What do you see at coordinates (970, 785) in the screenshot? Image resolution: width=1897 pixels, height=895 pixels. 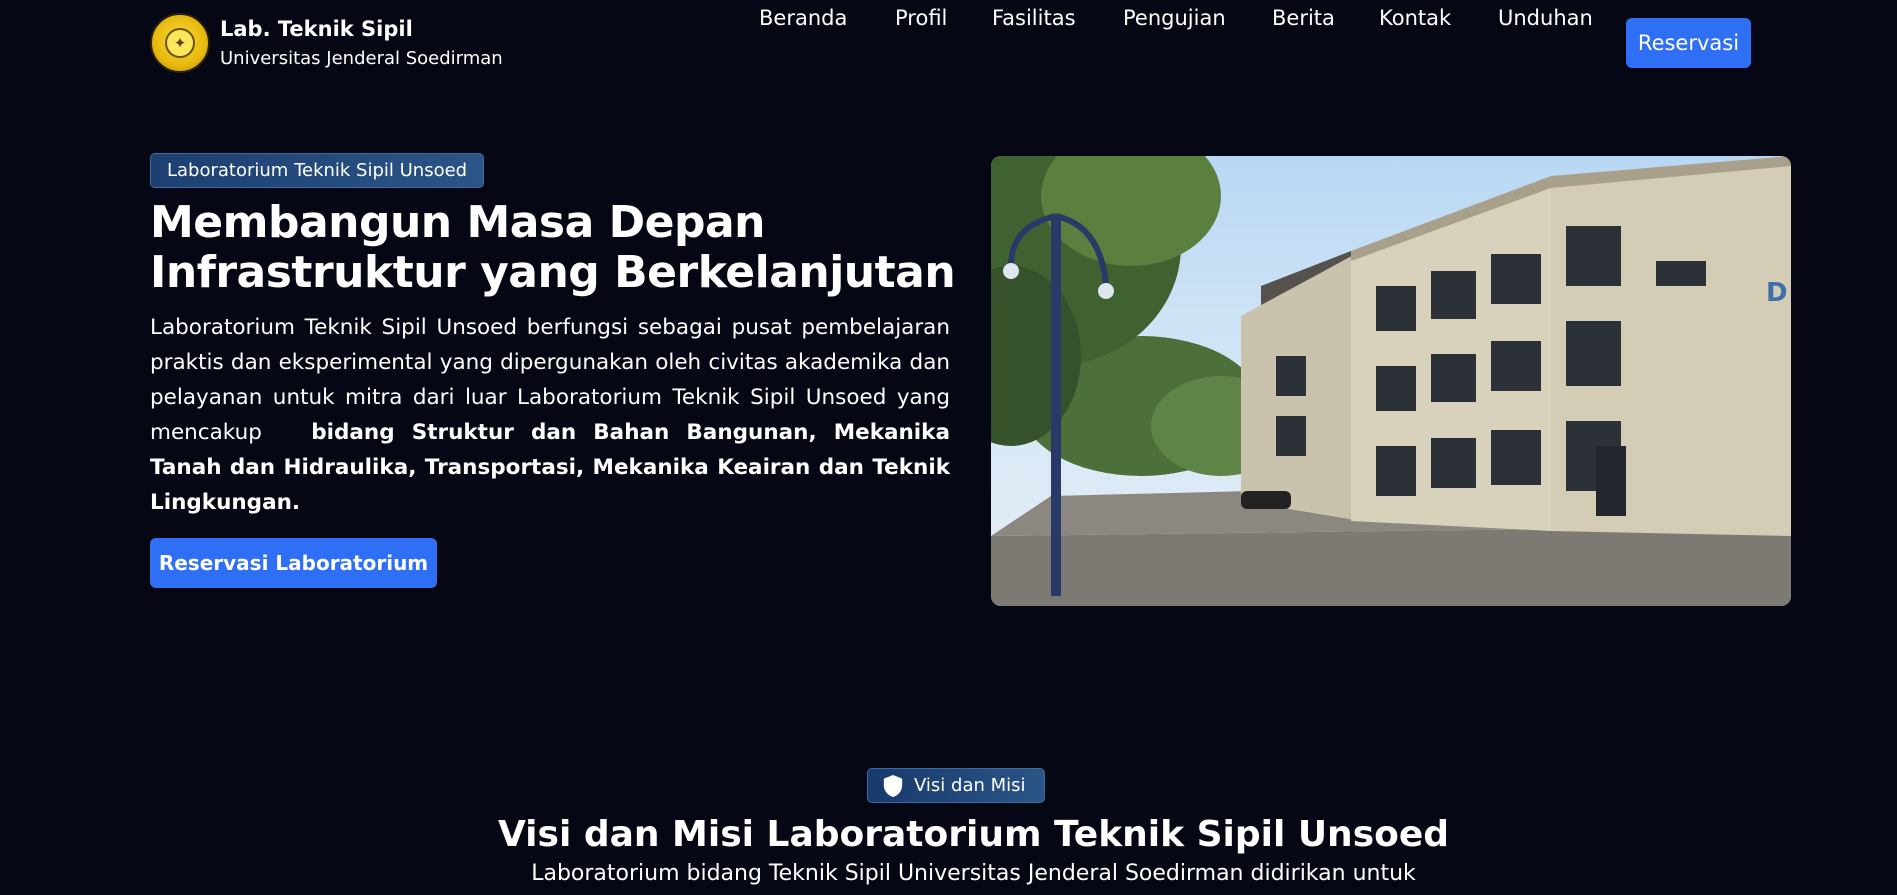 I see `visi-misi-badge-label: Visi dan Misi` at bounding box center [970, 785].